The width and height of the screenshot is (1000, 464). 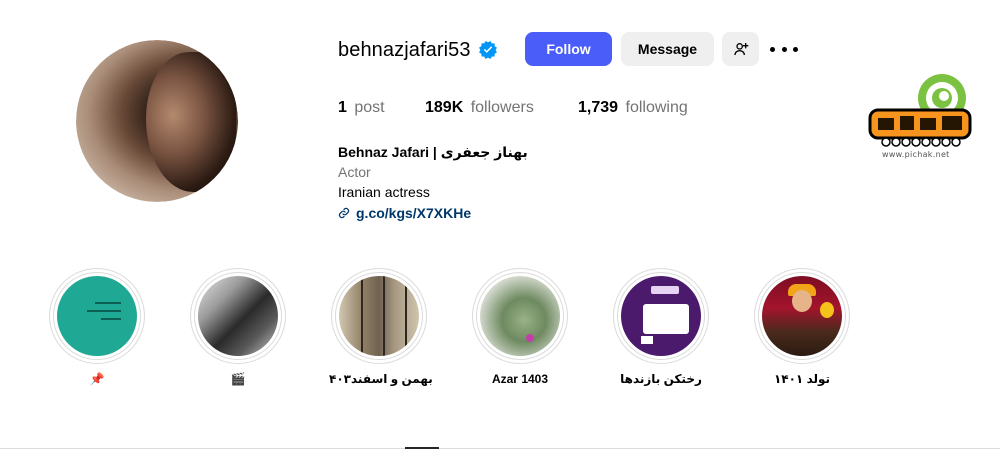 I want to click on tabs-divider, so click(x=500, y=448).